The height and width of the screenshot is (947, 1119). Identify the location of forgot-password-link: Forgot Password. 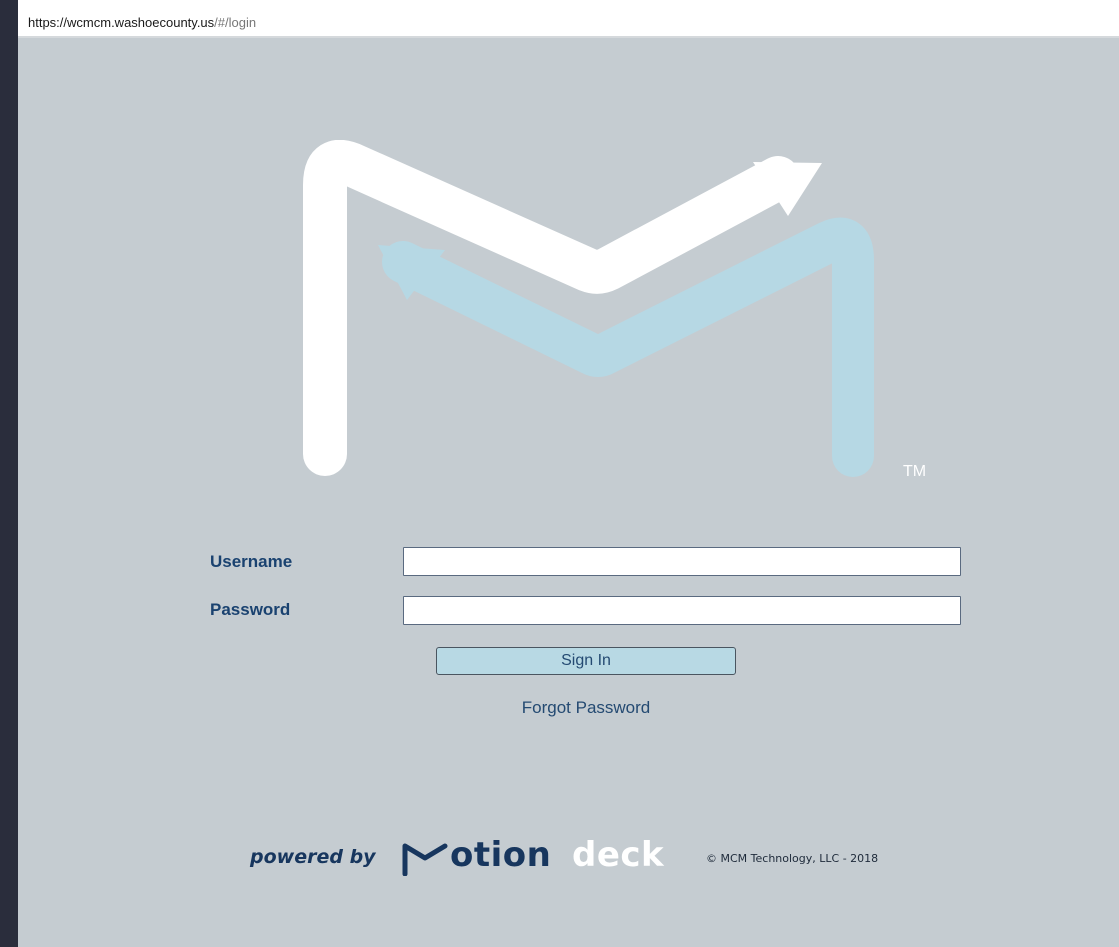
(586, 708).